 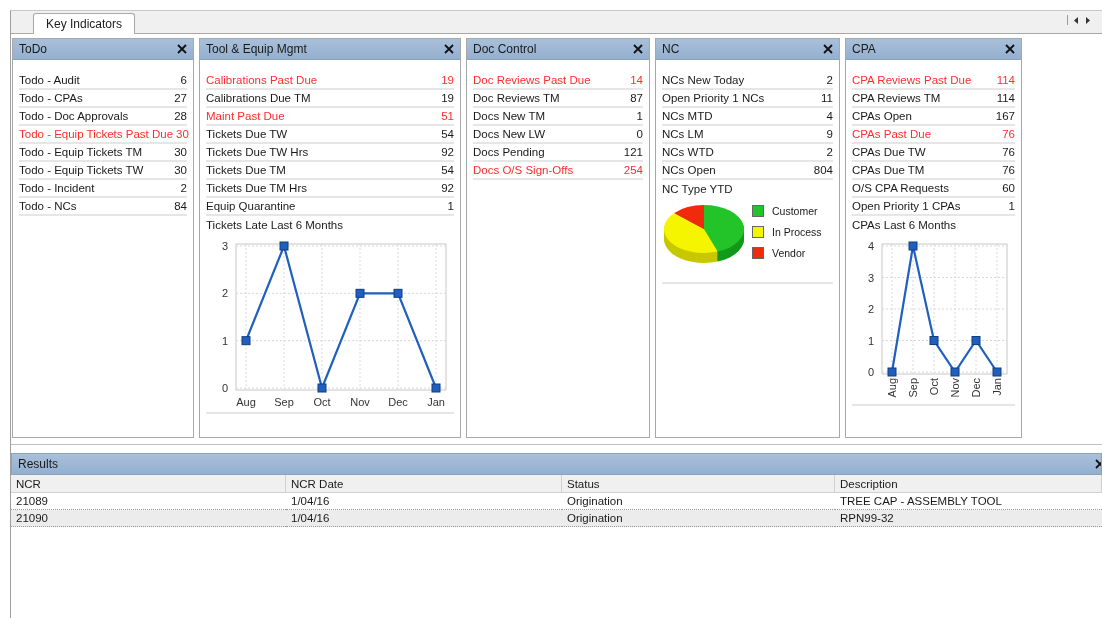 I want to click on indicator-row: CPAs Due TM 76, so click(x=933, y=171).